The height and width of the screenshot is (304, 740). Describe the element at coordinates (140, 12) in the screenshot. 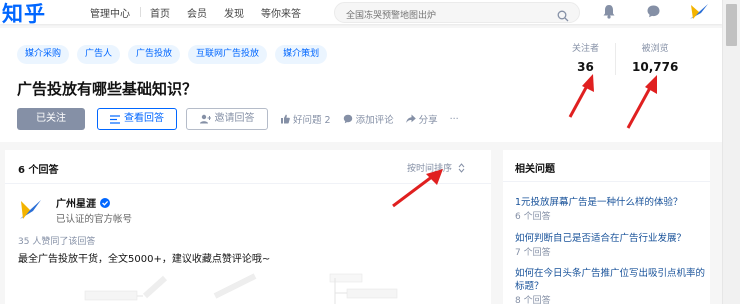

I see `nav-divider` at that location.